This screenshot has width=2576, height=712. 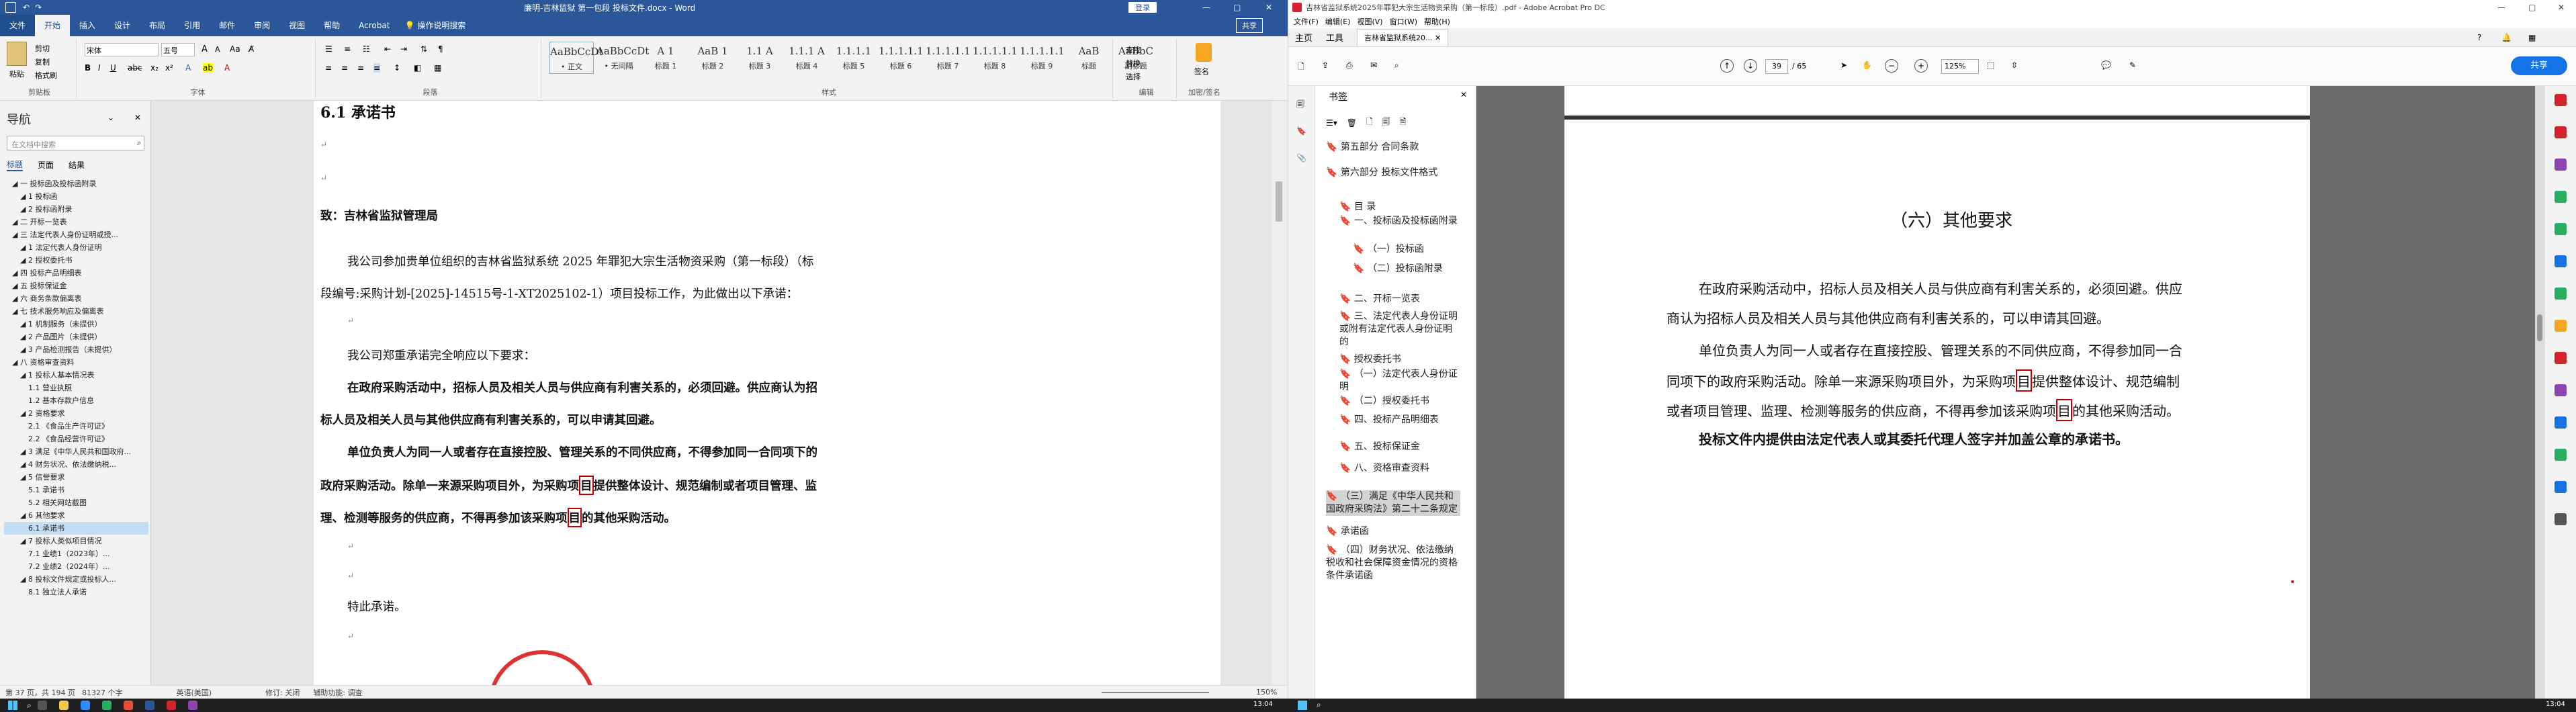 I want to click on style-8: 1.1.1.1.1 标题 6, so click(x=902, y=58).